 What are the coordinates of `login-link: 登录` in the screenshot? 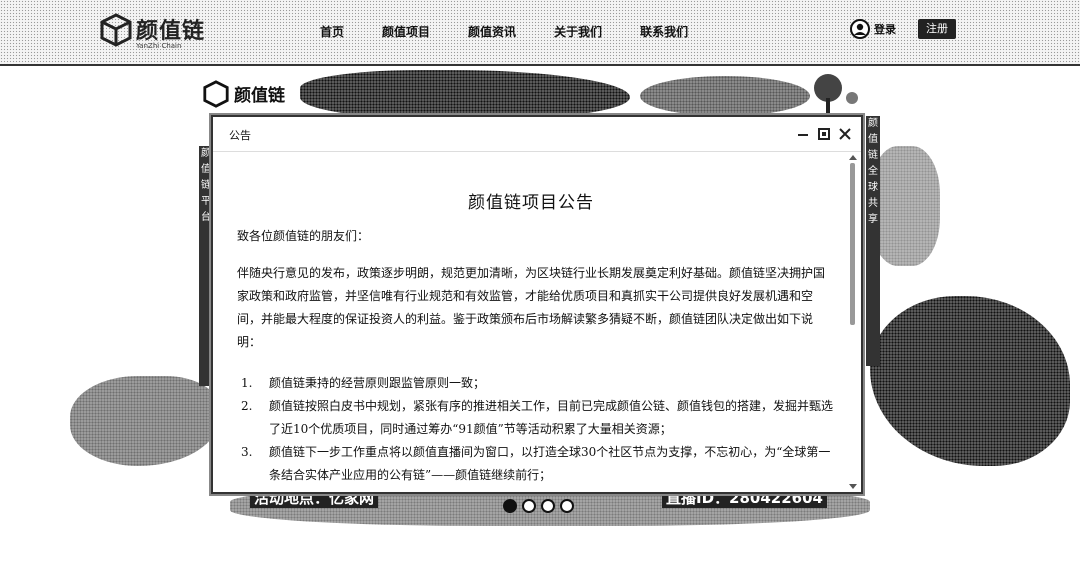 It's located at (885, 29).